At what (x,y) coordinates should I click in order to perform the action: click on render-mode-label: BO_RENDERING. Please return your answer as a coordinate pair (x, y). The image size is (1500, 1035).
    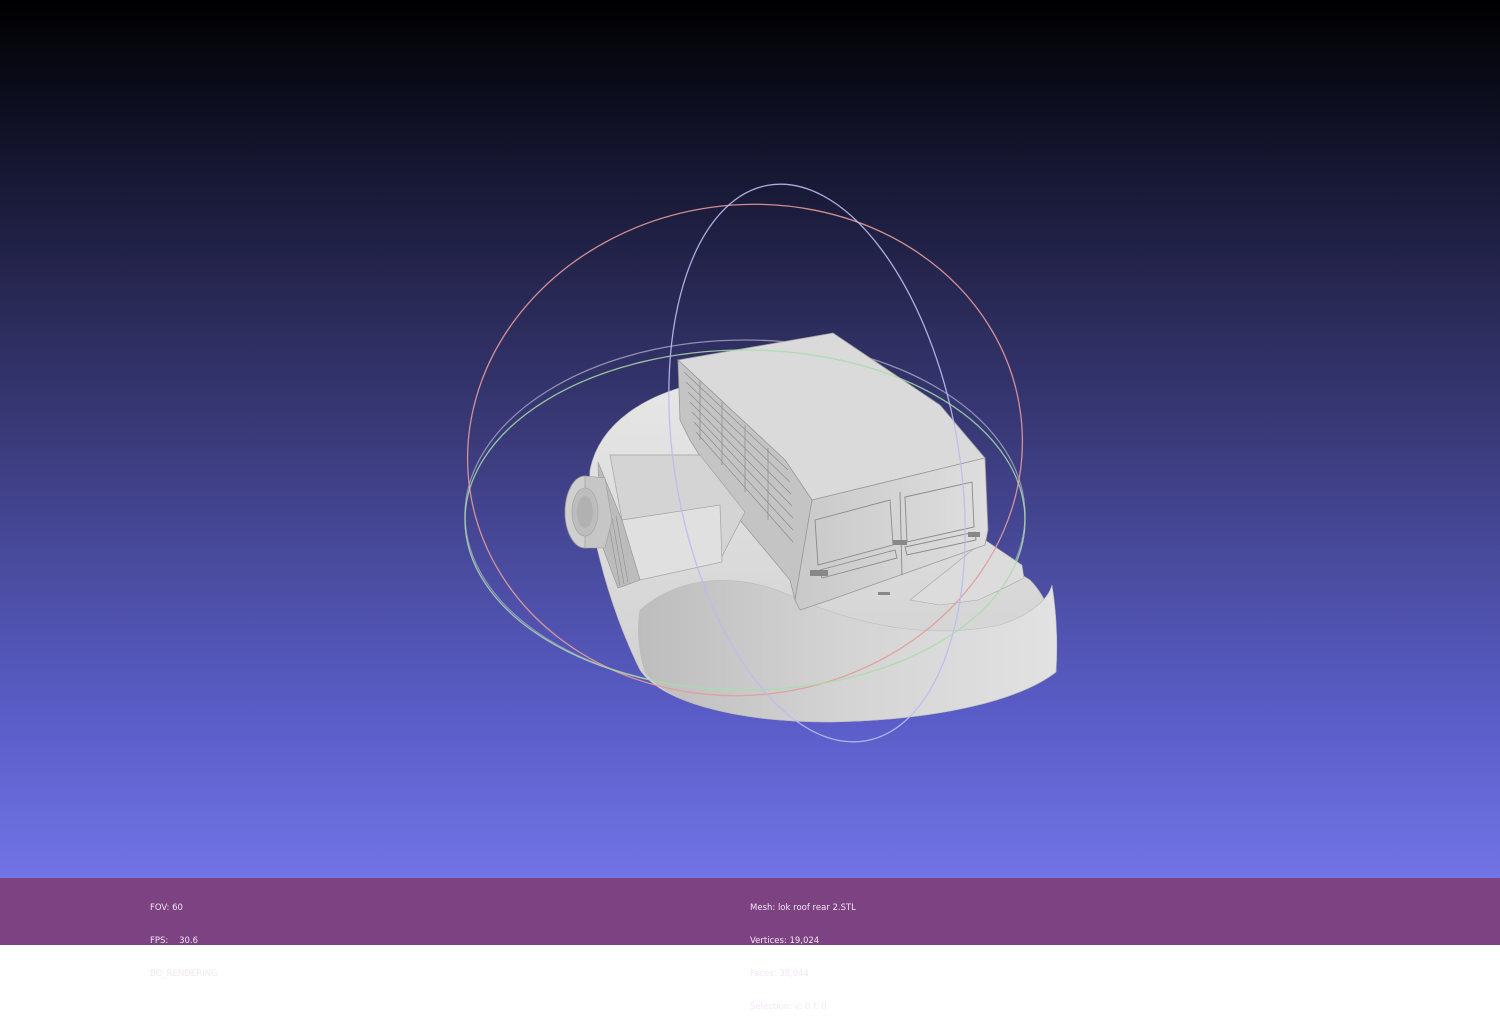
    Looking at the image, I should click on (184, 974).